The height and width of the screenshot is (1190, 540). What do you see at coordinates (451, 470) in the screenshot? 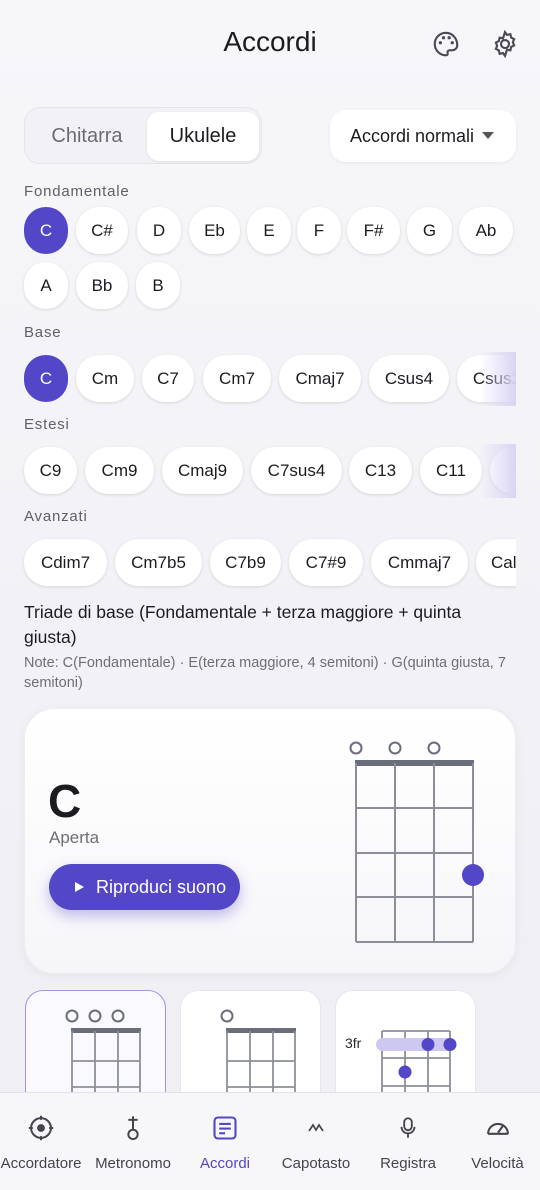
I see `ext-chip-c11: C11` at bounding box center [451, 470].